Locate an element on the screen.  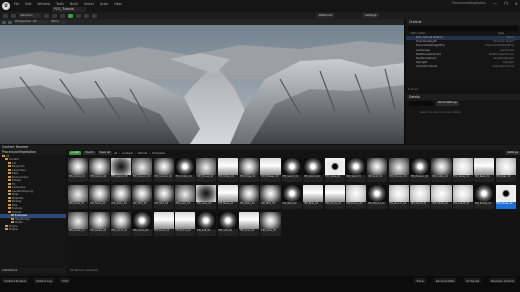
minimize-icon: — is located at coordinates (495, 3).